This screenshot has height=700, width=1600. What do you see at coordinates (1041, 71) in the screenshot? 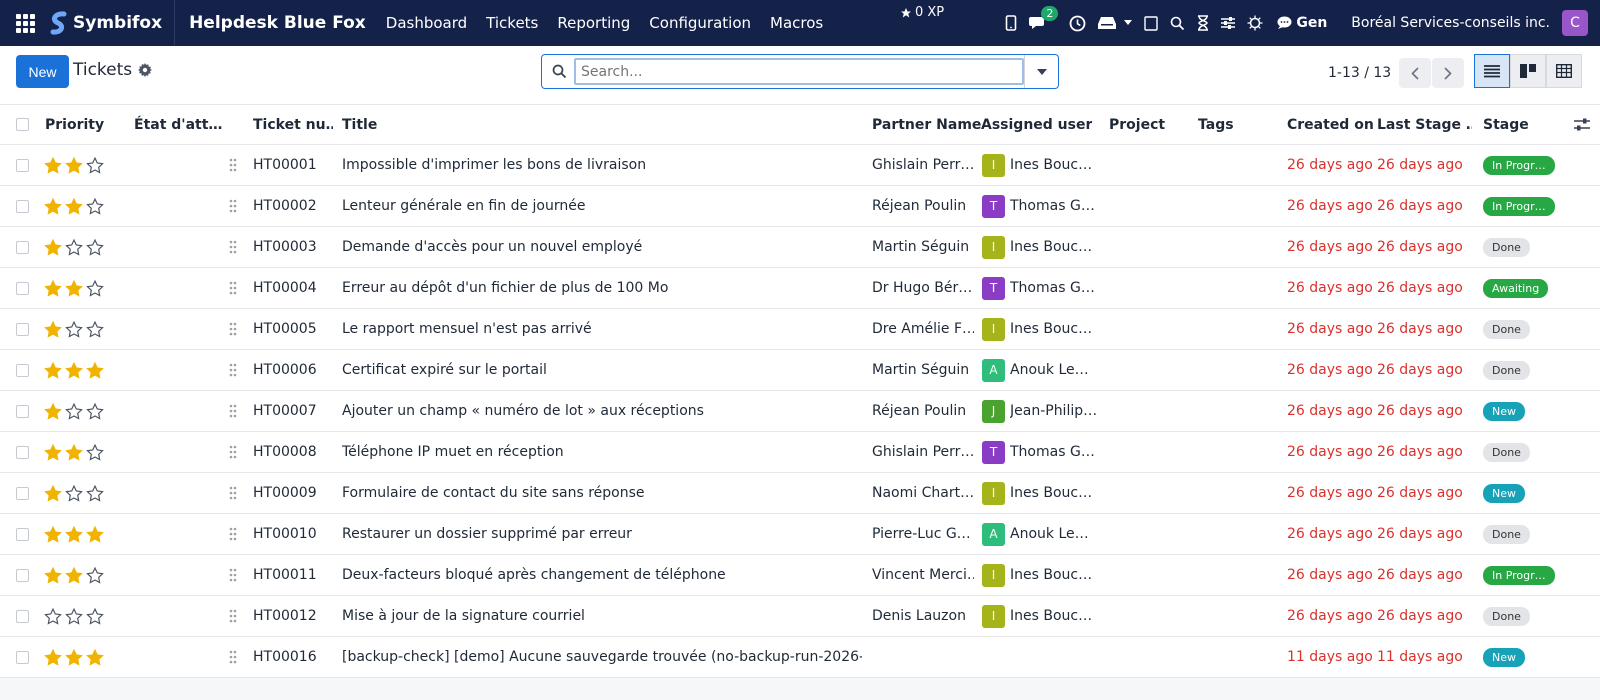
I see `search-options-toggle` at bounding box center [1041, 71].